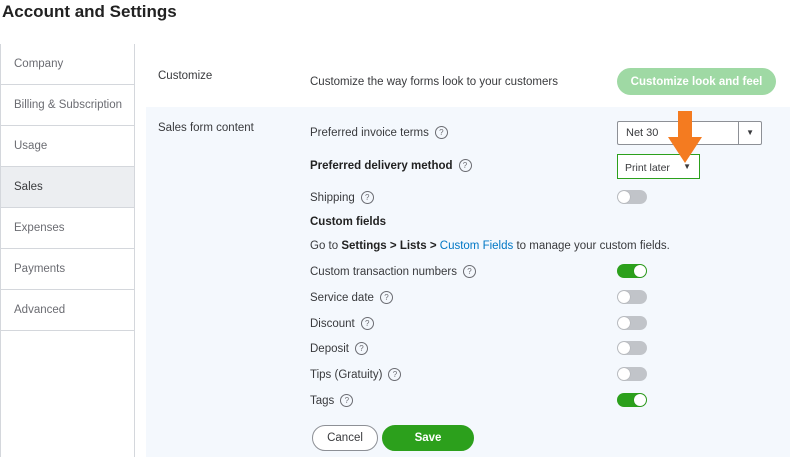 This screenshot has width=790, height=457. I want to click on discount-row: Discount?, so click(342, 323).